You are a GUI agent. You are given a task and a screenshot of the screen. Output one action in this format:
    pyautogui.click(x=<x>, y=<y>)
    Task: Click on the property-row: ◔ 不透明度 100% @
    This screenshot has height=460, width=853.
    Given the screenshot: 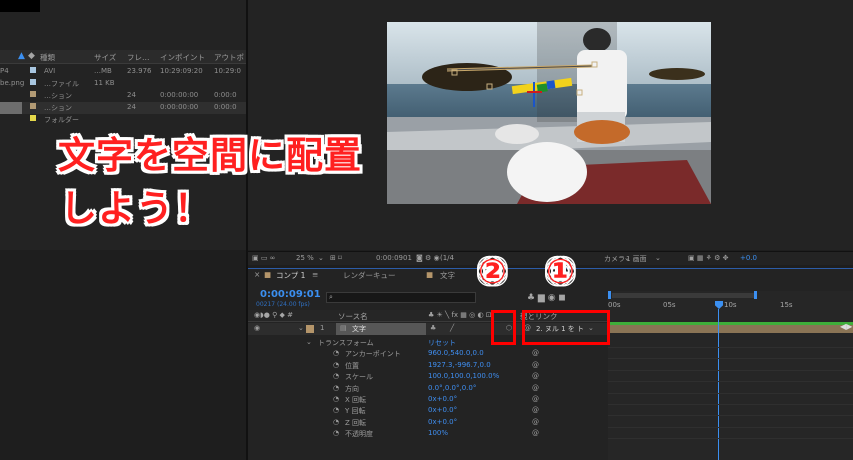 What is the action you would take?
    pyautogui.click(x=428, y=433)
    